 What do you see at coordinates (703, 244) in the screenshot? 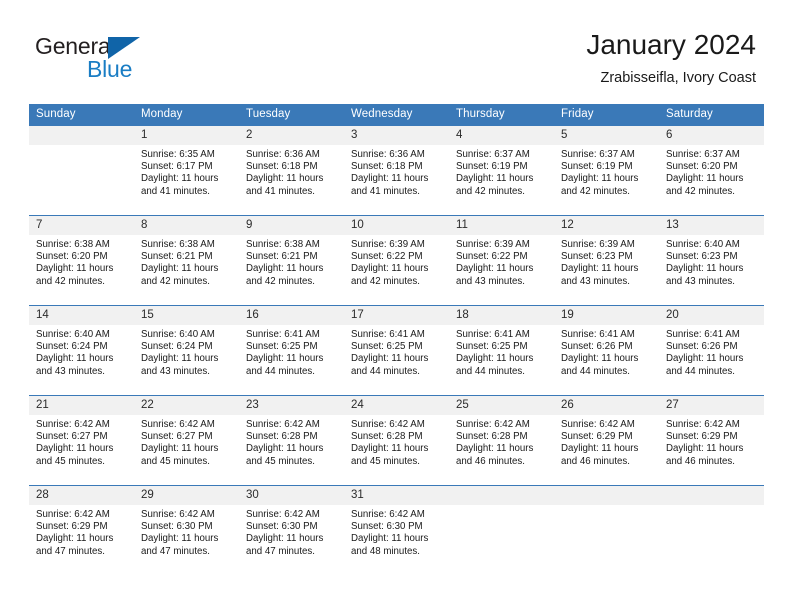
I see `sunrise-text: Sunrise: 6:40 AM` at bounding box center [703, 244].